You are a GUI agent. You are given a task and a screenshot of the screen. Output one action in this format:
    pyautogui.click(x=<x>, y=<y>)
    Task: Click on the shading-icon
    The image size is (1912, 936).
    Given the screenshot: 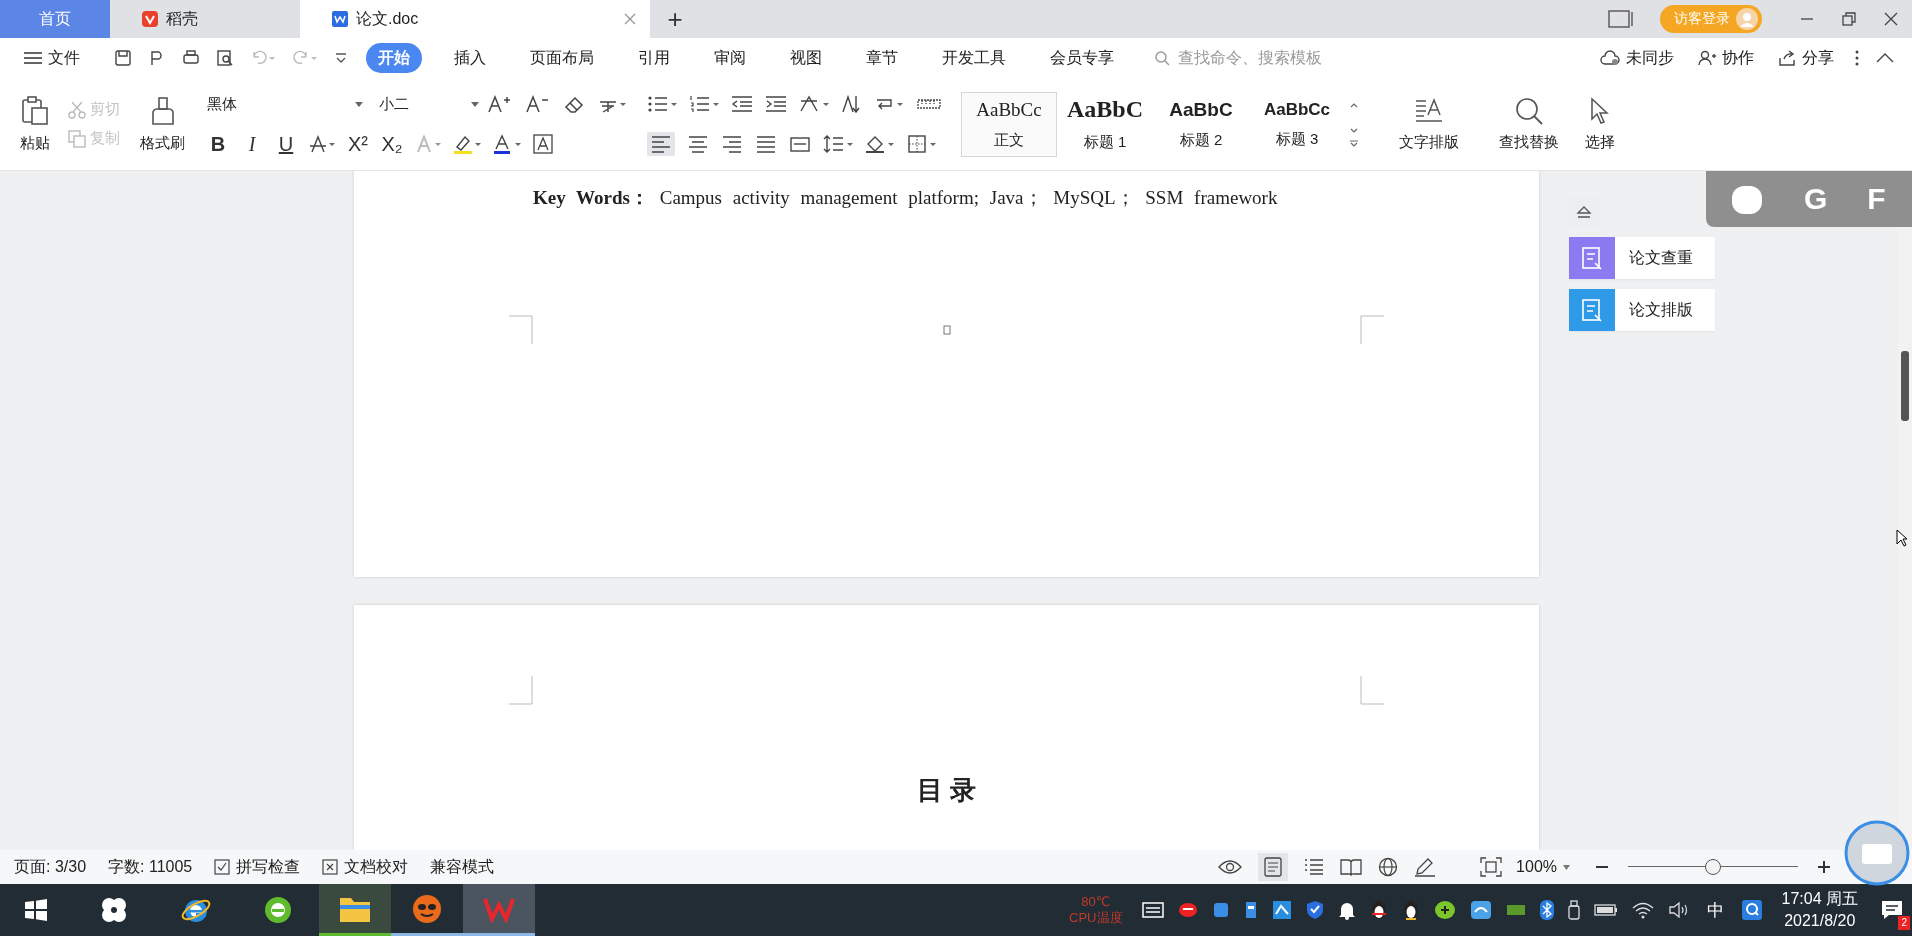 What is the action you would take?
    pyautogui.click(x=880, y=144)
    